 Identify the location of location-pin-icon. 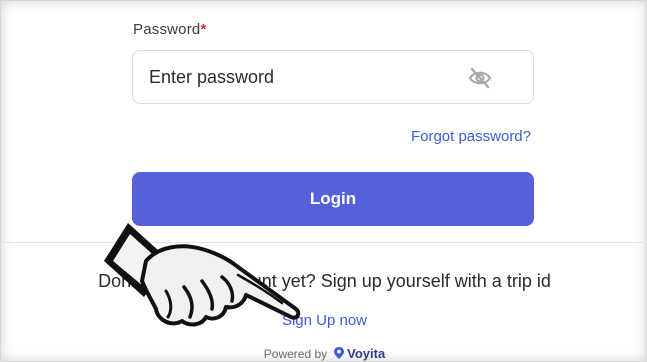
(339, 353).